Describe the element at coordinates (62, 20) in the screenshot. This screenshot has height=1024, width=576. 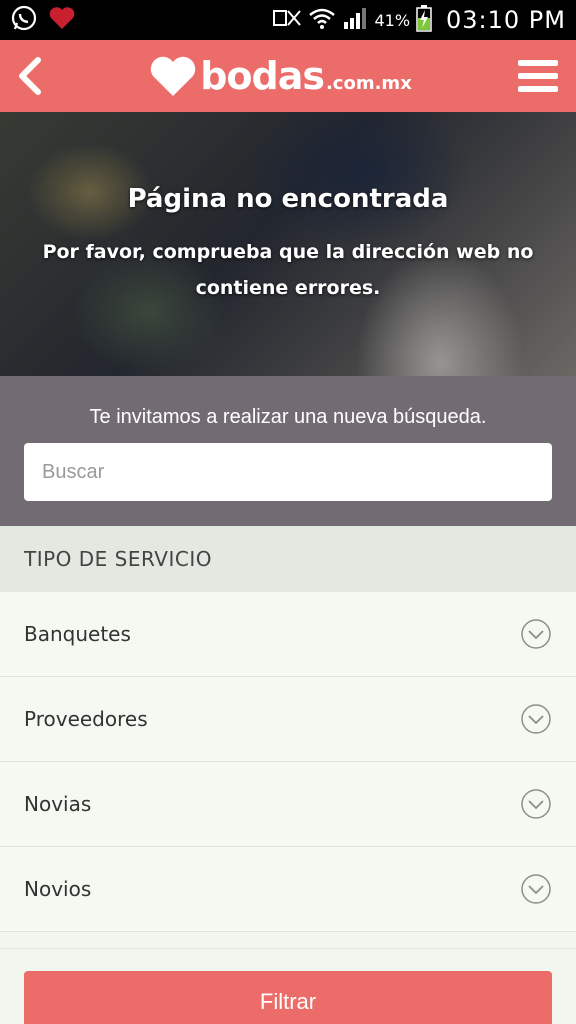
I see `heart-icon` at that location.